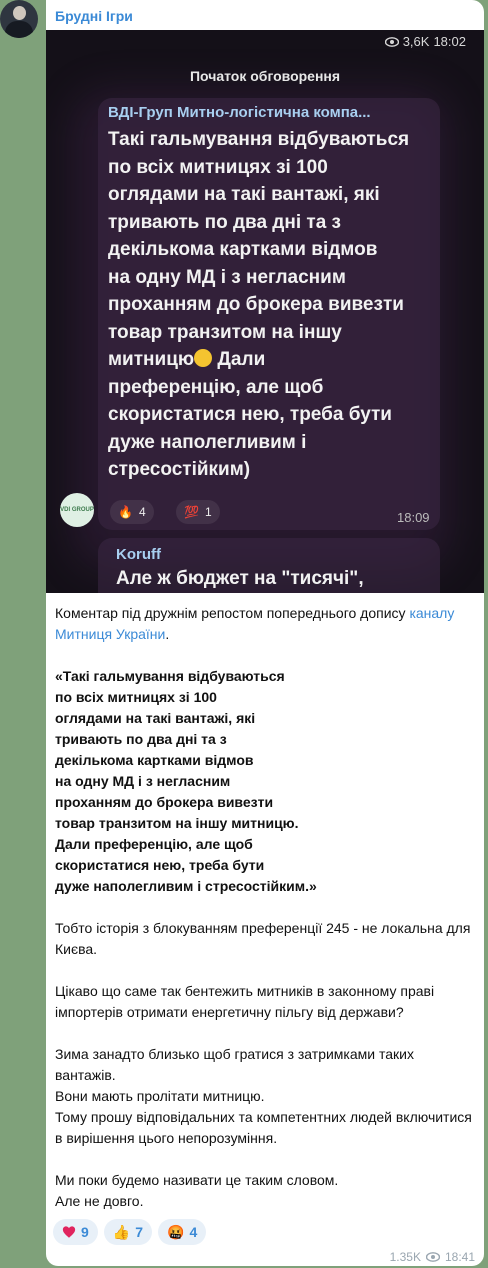 The width and height of the screenshot is (488, 1268). What do you see at coordinates (167, 634) in the screenshot?
I see `post-intro-end: .` at bounding box center [167, 634].